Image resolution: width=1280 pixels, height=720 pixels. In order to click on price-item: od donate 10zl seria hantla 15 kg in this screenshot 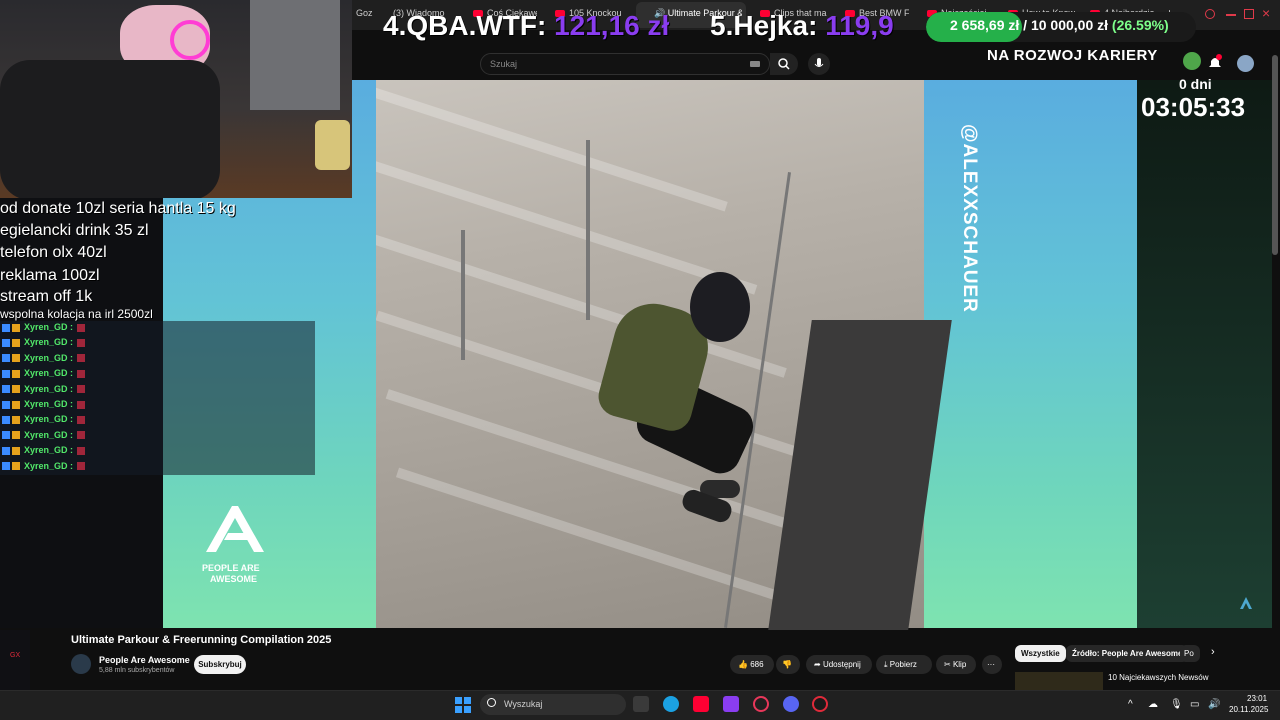, I will do `click(118, 208)`.